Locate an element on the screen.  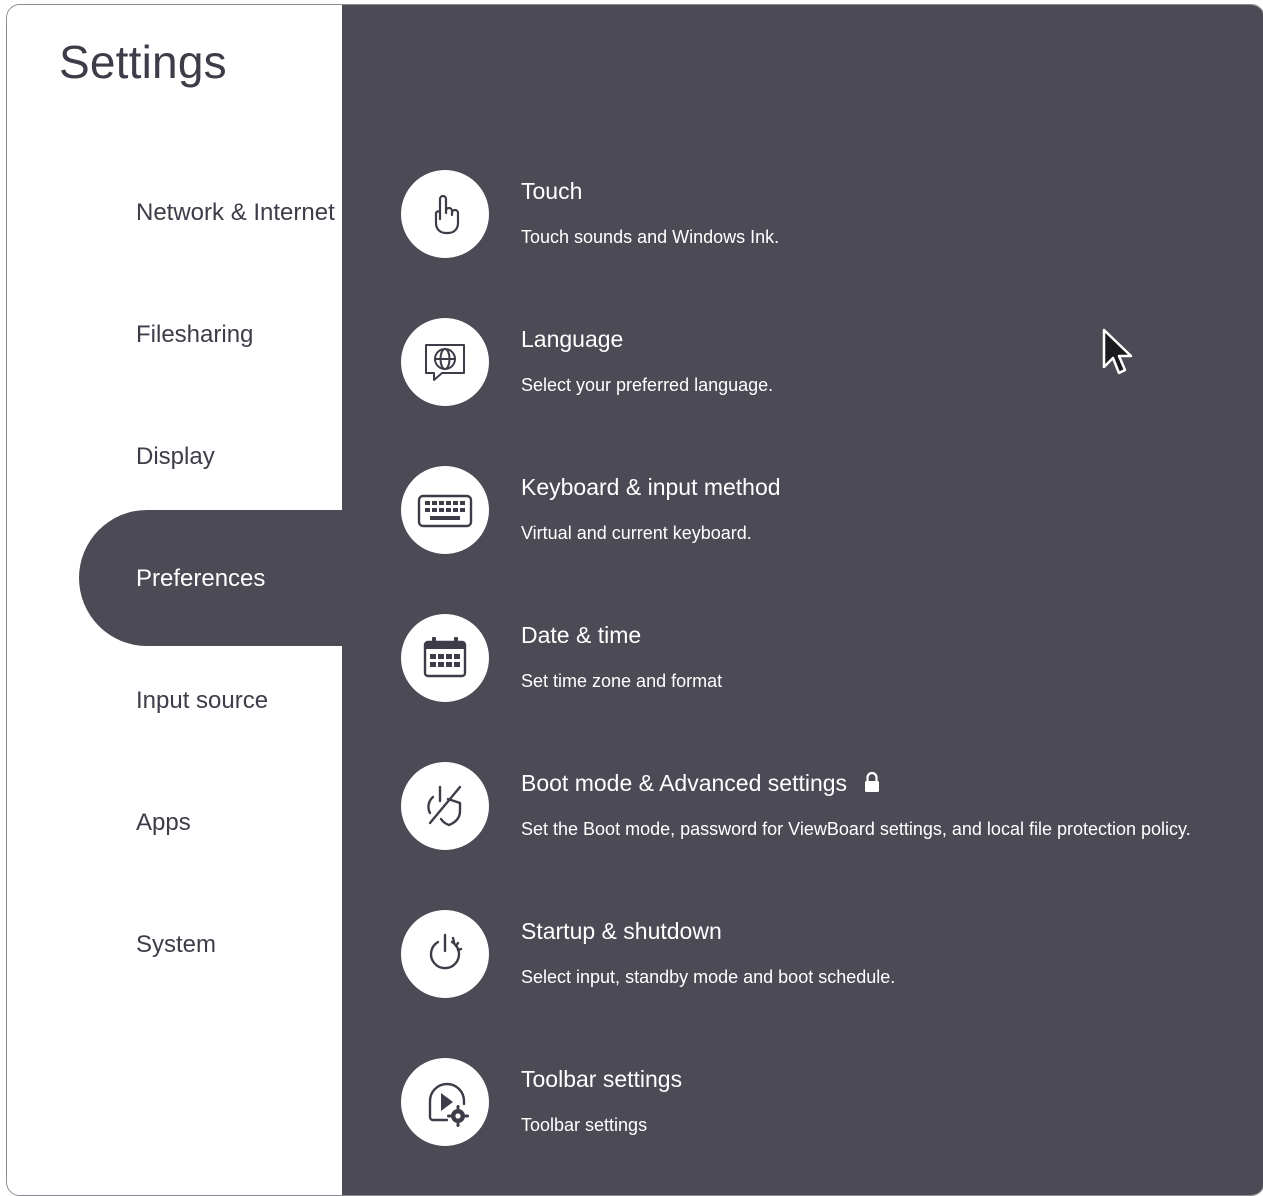
page-title: Settings is located at coordinates (143, 62).